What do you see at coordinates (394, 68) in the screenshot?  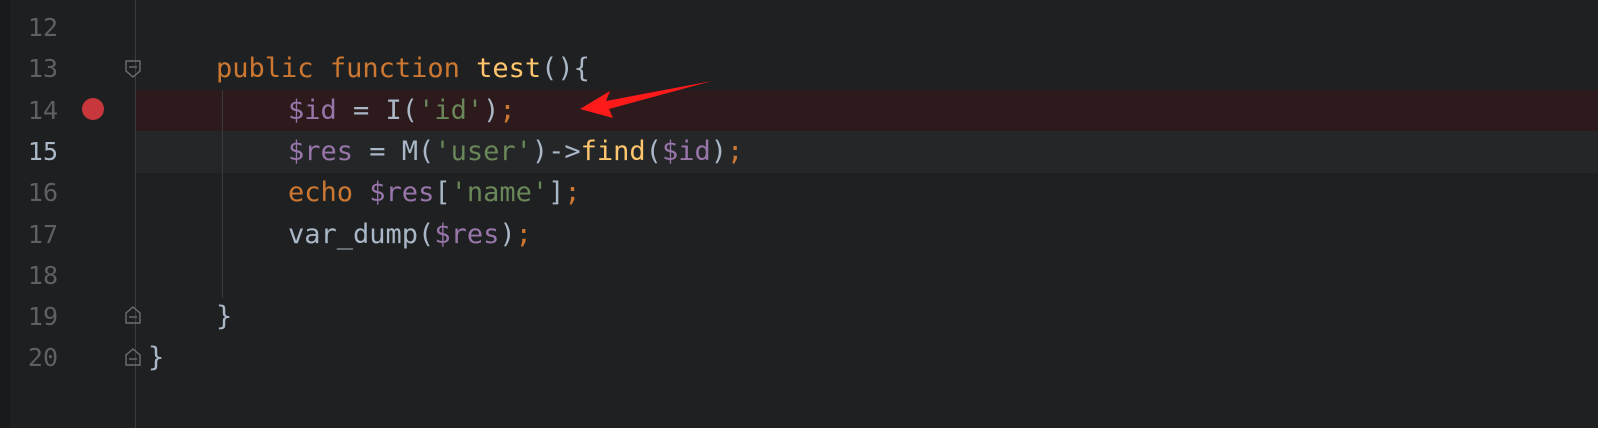 I see `code-token: function` at bounding box center [394, 68].